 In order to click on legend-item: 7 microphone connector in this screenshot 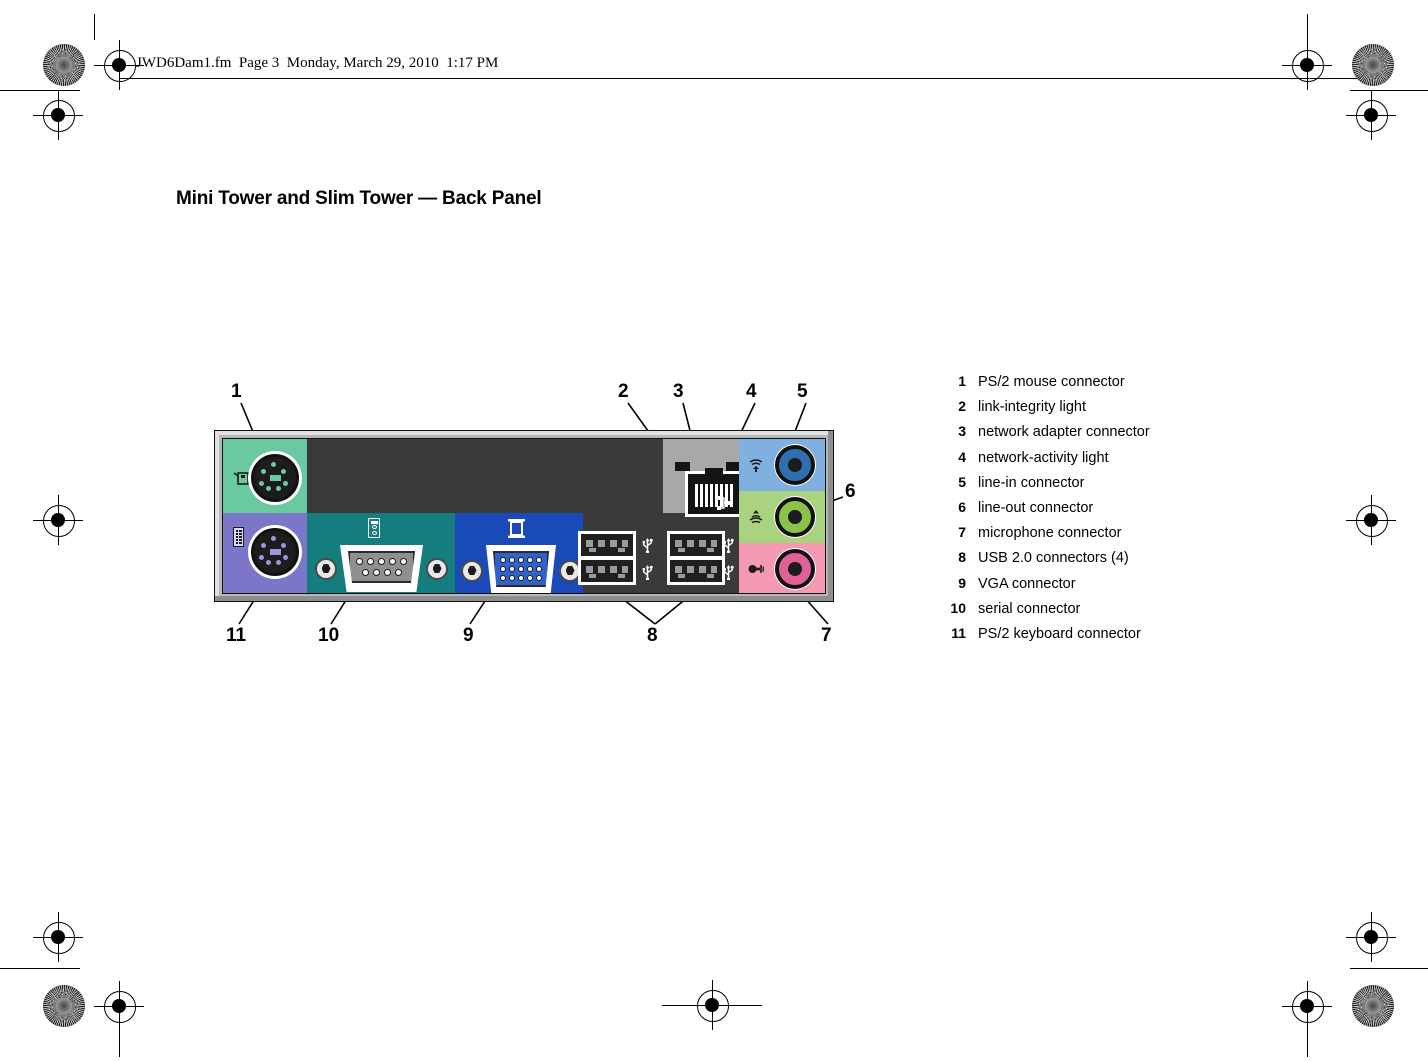, I will do `click(1043, 536)`.